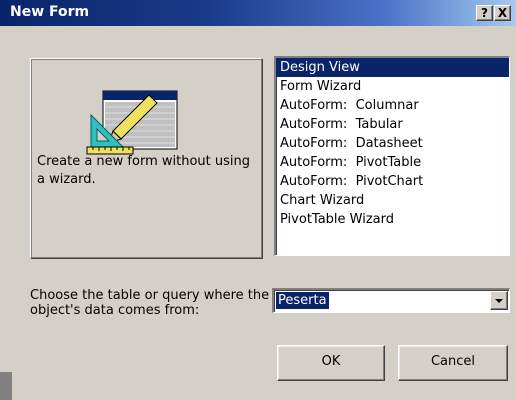 This screenshot has width=516, height=400. I want to click on list-item: AutoForm: PivotChart, so click(392, 181).